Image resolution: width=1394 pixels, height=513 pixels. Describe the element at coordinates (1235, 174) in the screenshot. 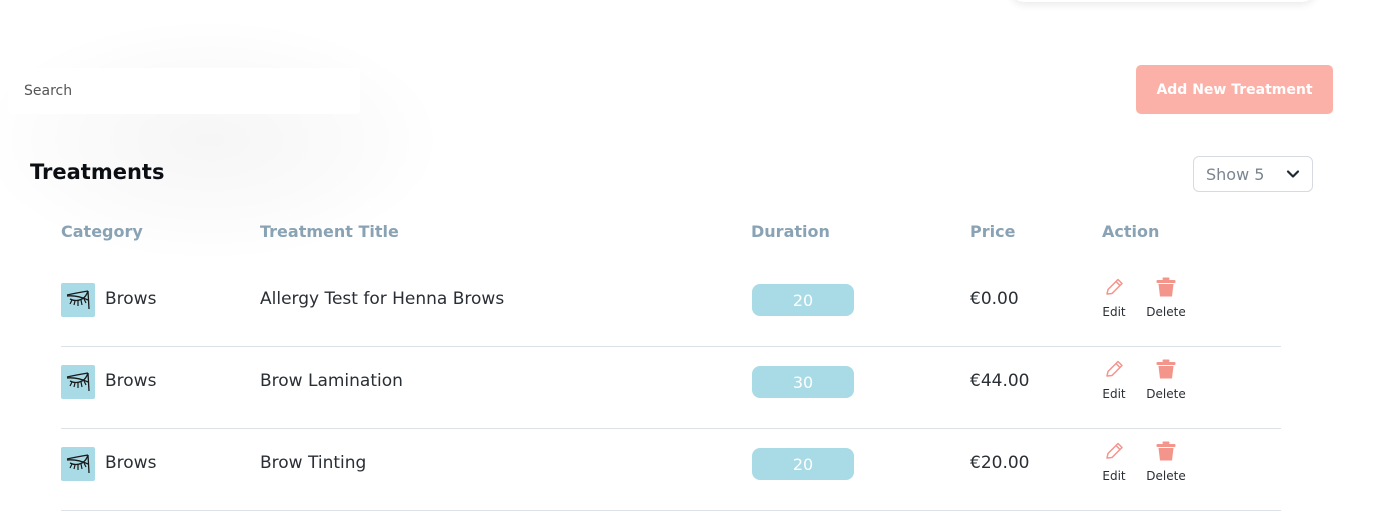

I see `show-count-value: Show 5` at that location.